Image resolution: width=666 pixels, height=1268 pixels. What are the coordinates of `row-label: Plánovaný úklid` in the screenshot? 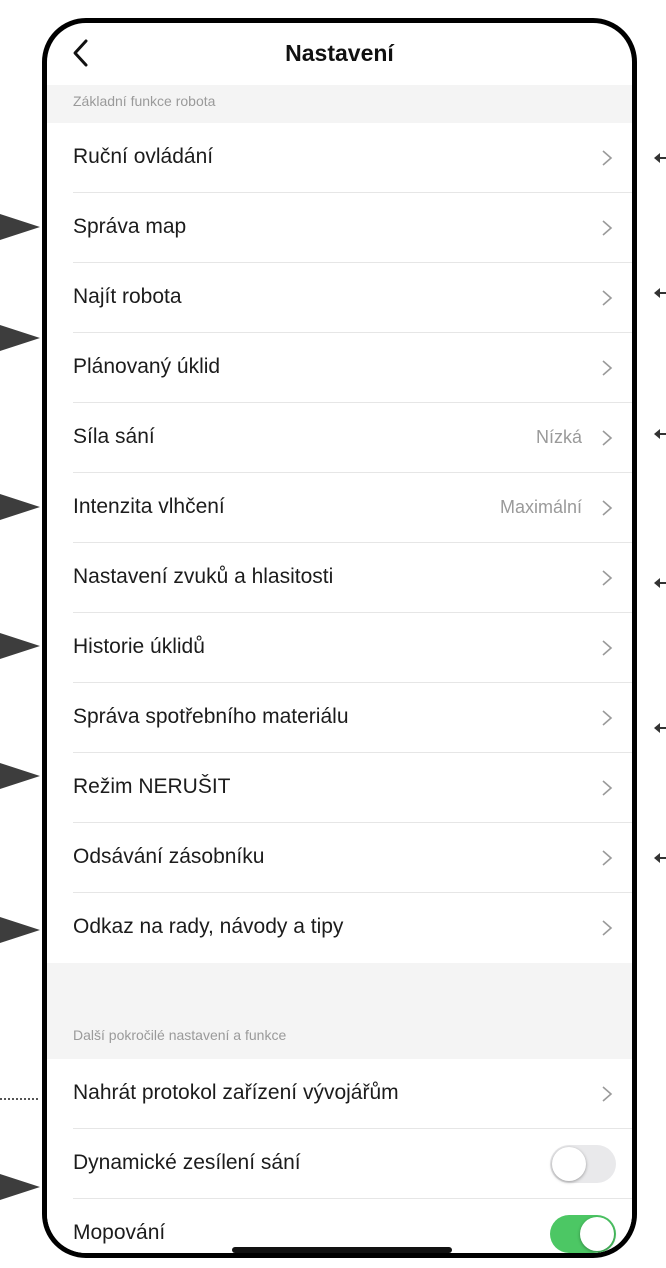 It's located at (147, 366).